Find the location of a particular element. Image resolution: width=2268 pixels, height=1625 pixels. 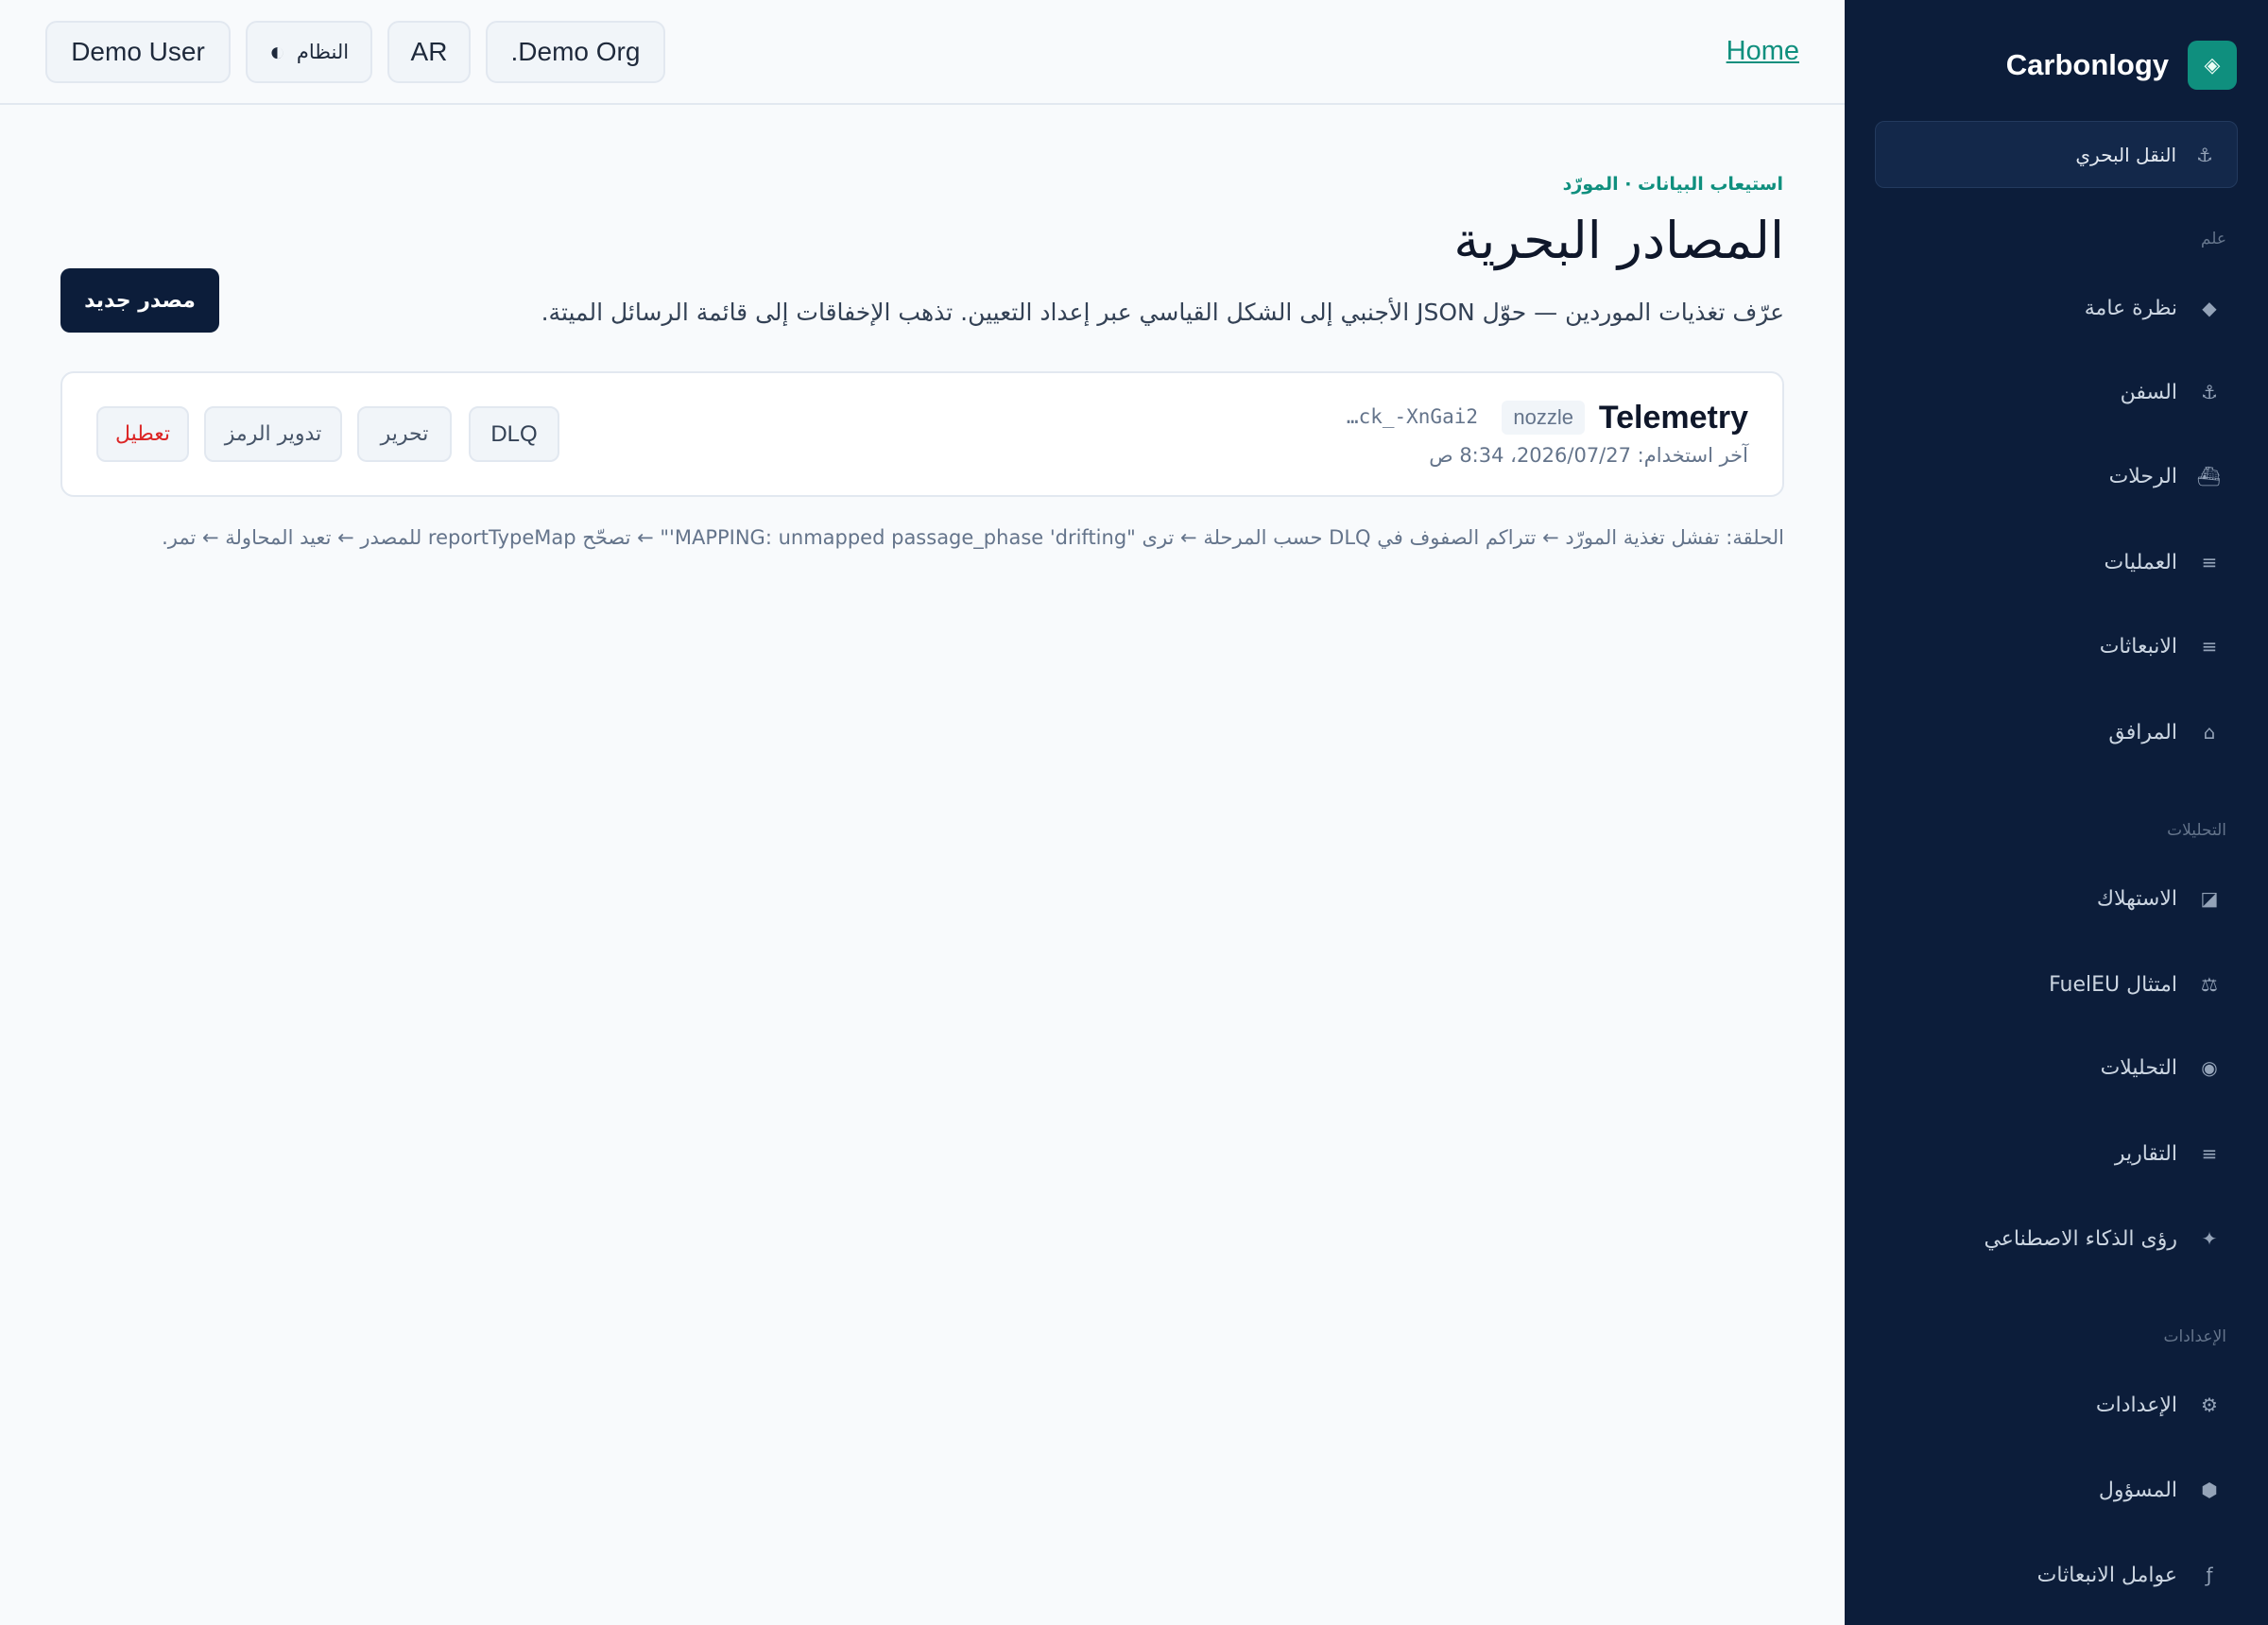

sidebar-item-label: الرحلات is located at coordinates (2142, 476).